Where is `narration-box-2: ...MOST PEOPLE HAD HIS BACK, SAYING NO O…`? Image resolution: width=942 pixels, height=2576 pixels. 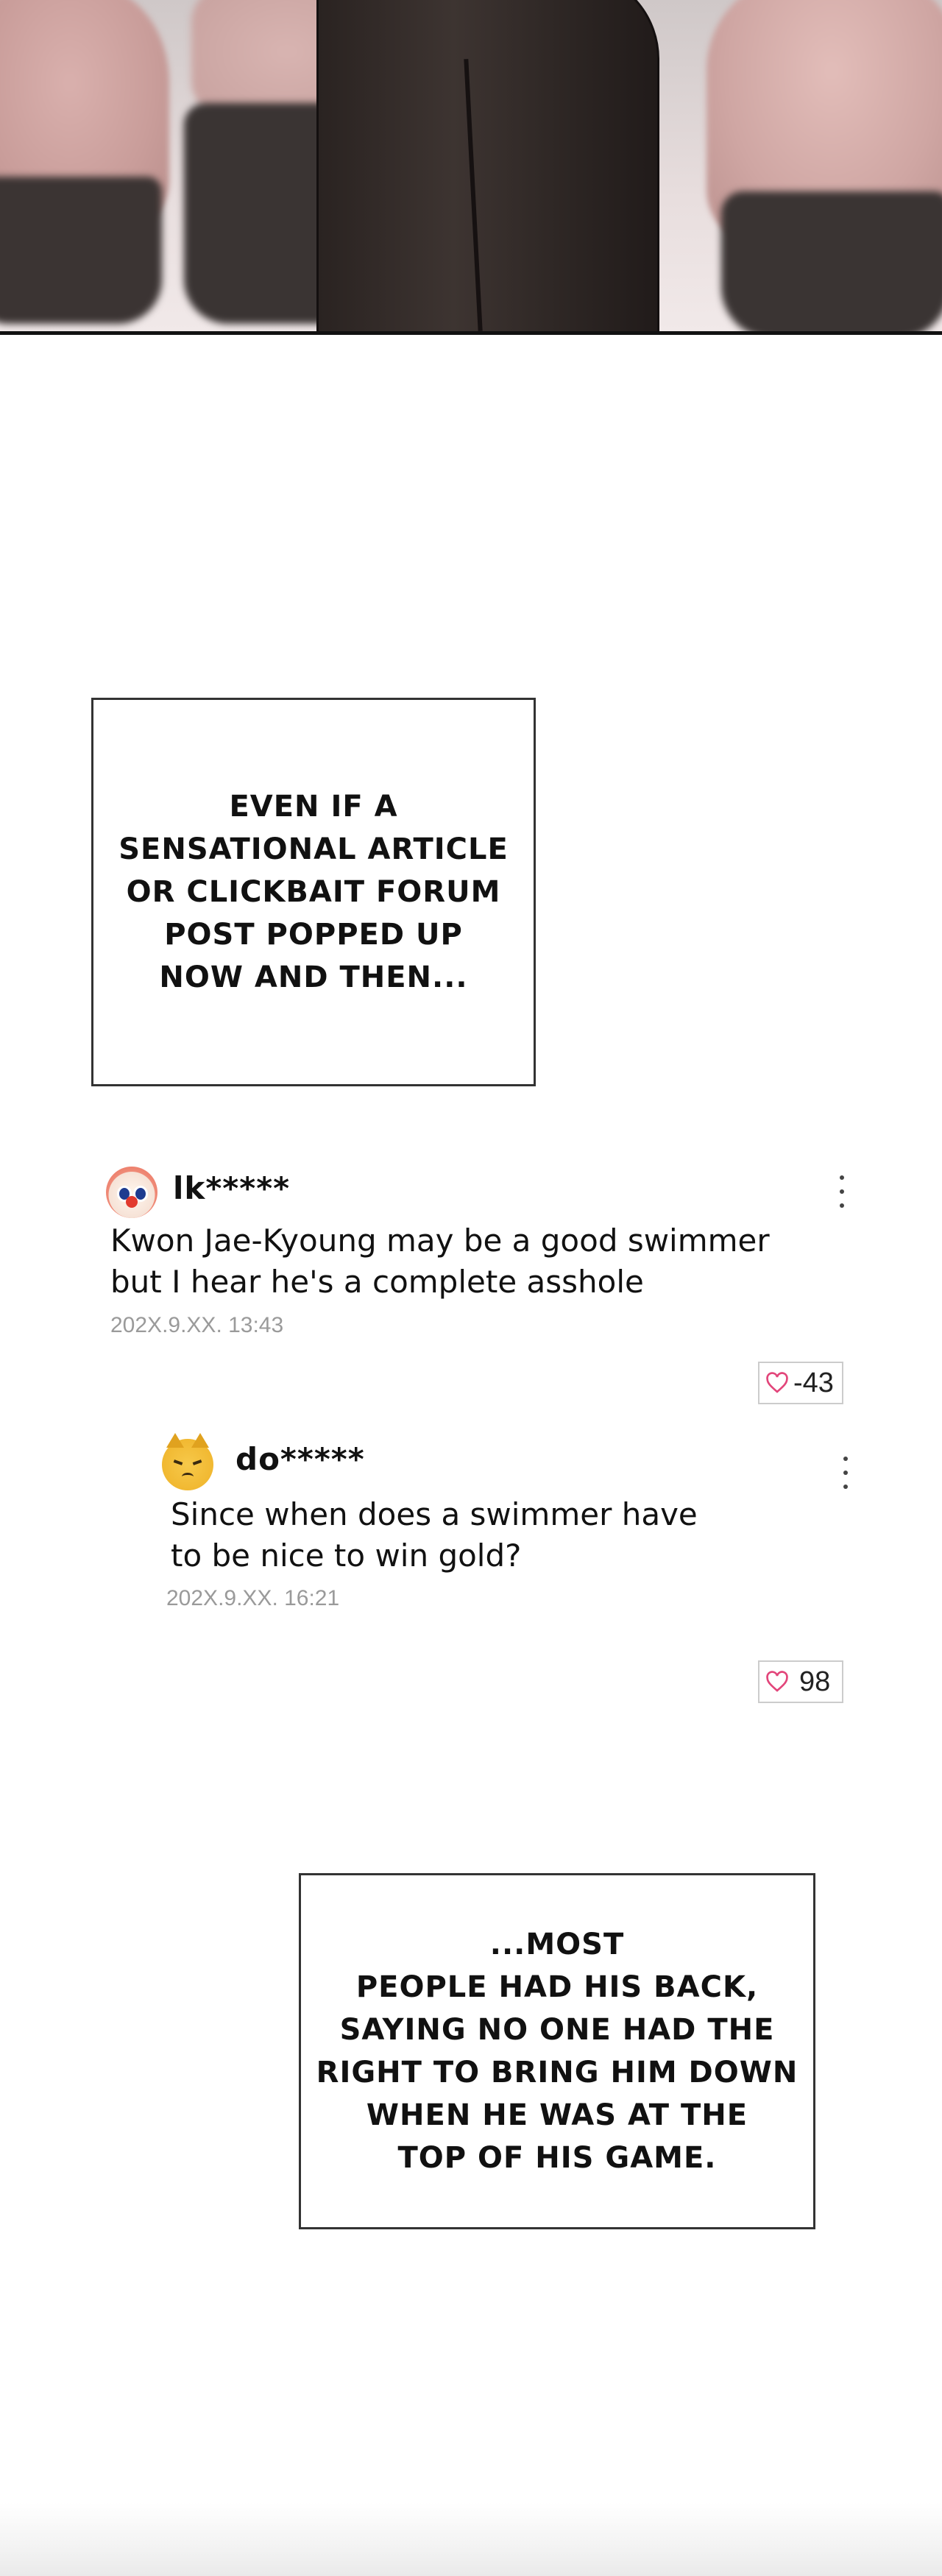
narration-box-2: ...MOST PEOPLE HAD HIS BACK, SAYING NO O… is located at coordinates (557, 2051).